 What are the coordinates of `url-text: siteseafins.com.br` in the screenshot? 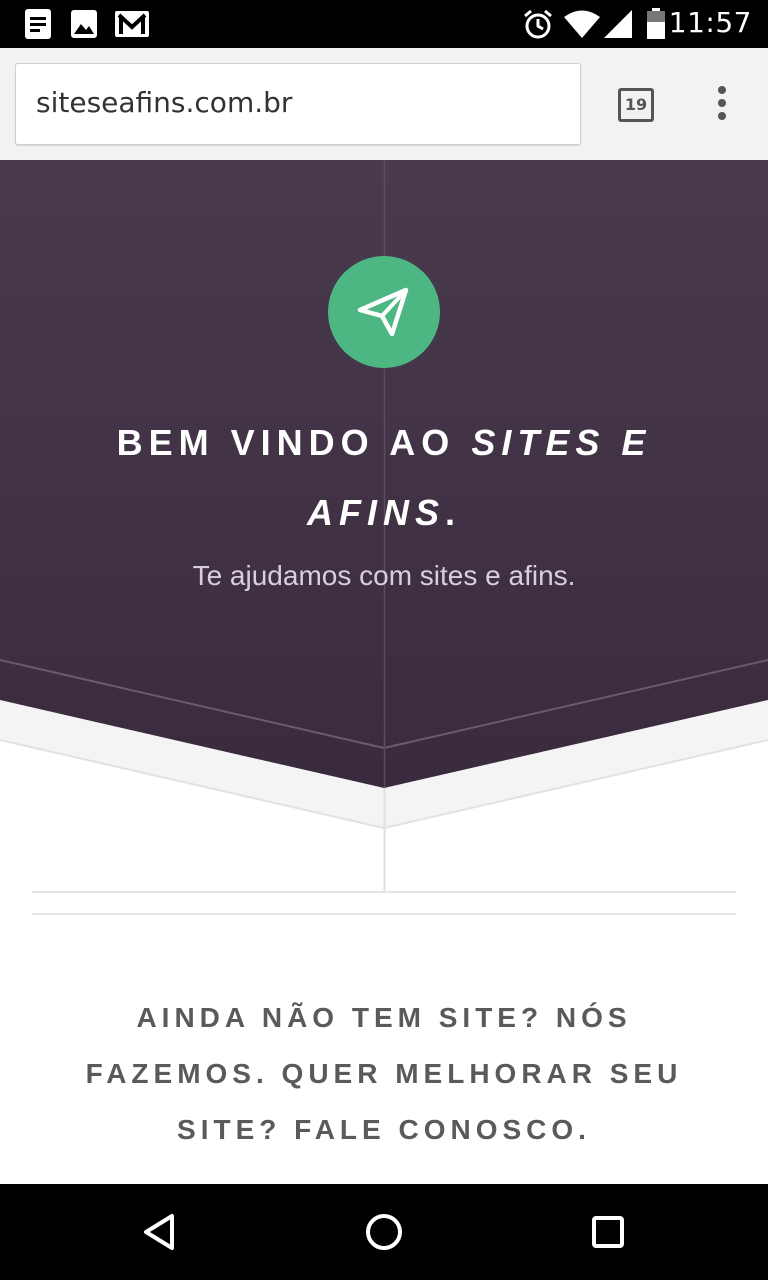 It's located at (164, 102).